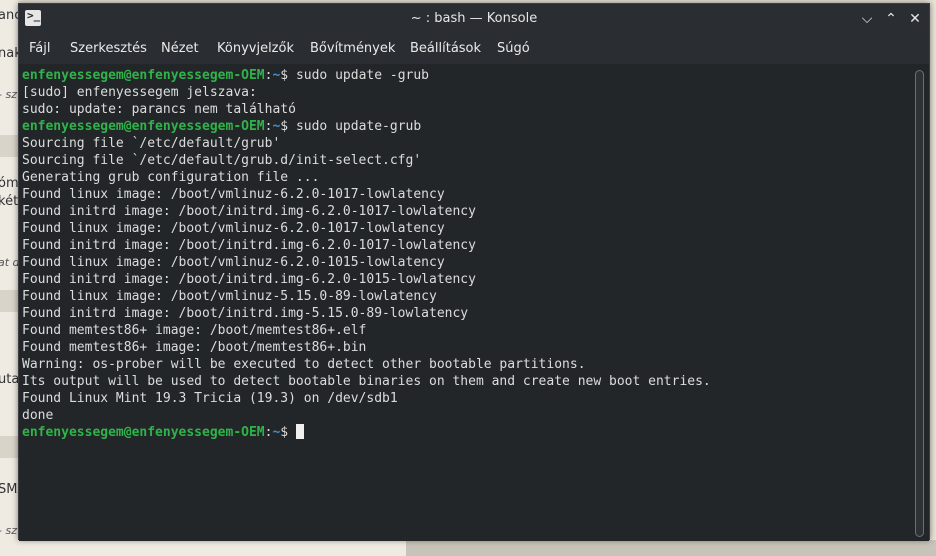 The image size is (936, 556). I want to click on window-title: ~ : bash — Konsole, so click(474, 18).